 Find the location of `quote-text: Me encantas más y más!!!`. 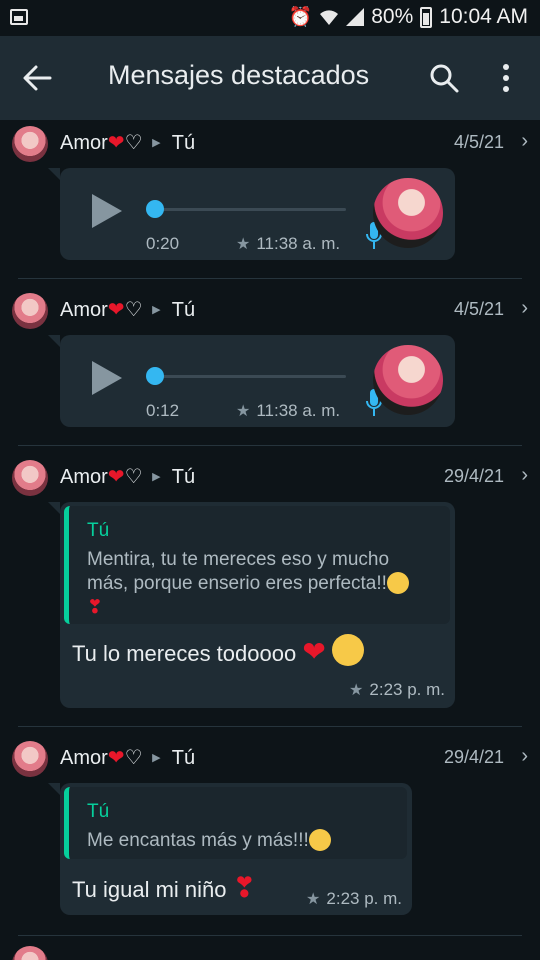

quote-text: Me encantas más y más!!! is located at coordinates (209, 841).